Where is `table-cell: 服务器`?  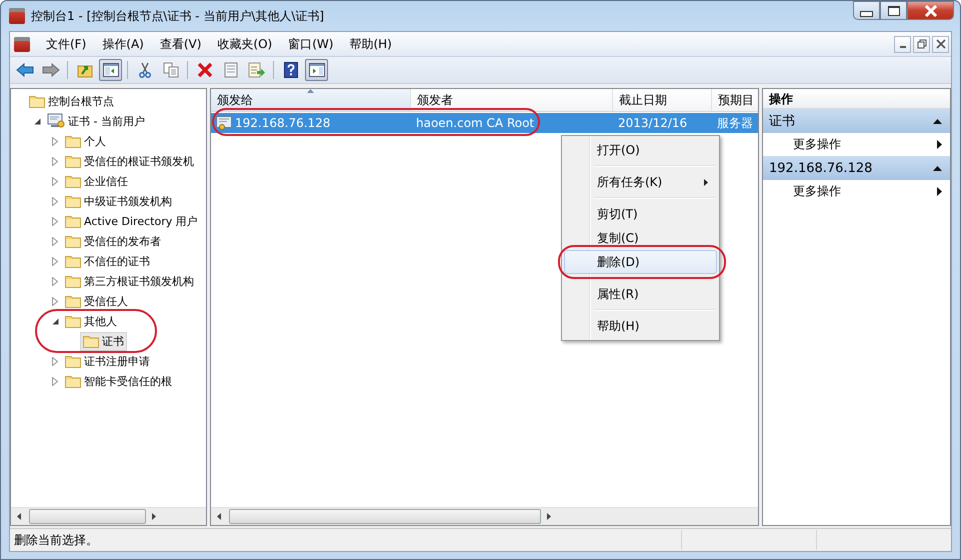
table-cell: 服务器 is located at coordinates (735, 123).